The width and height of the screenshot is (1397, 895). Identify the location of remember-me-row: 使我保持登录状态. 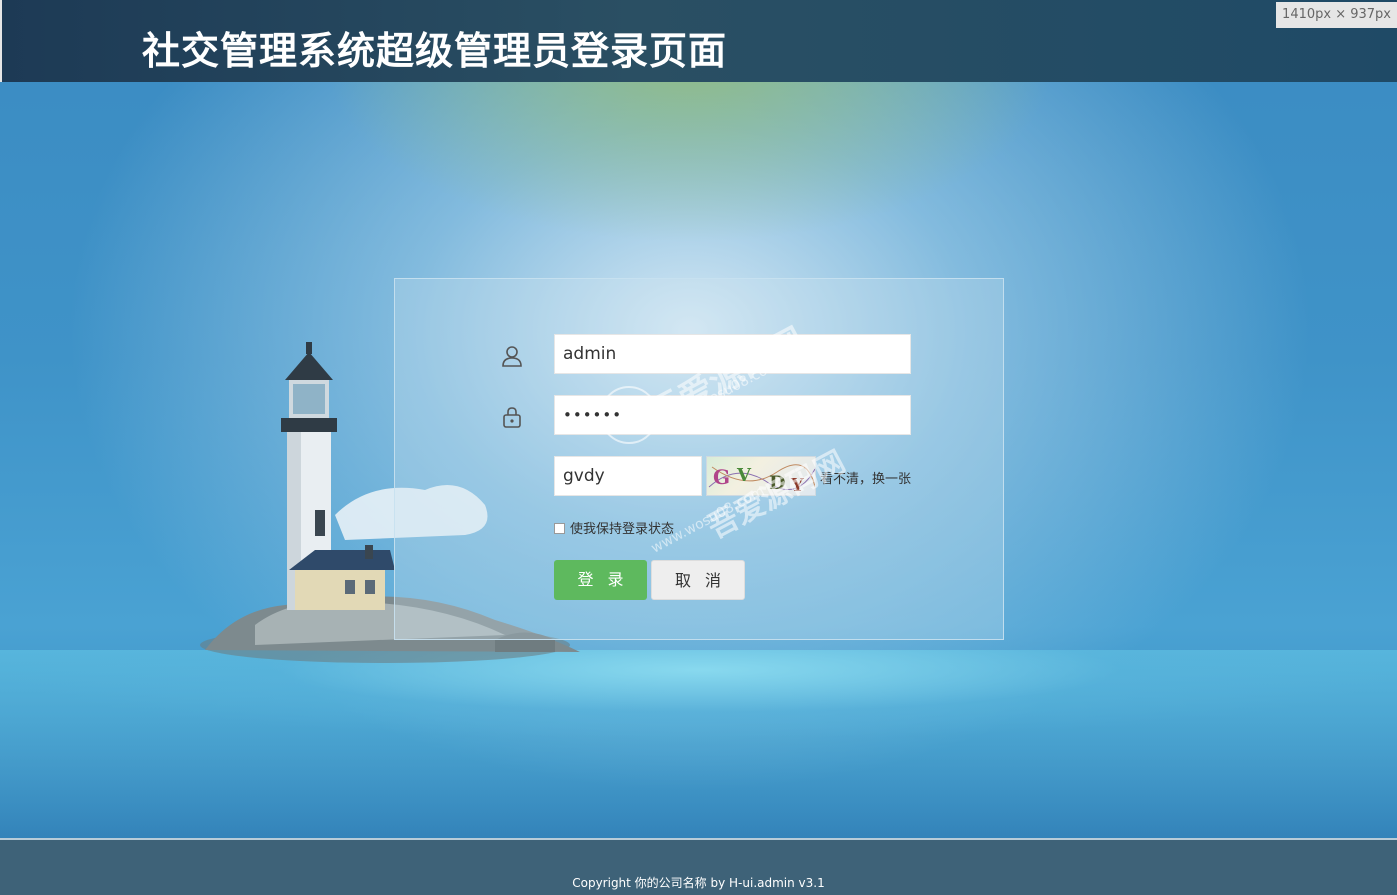
(614, 527).